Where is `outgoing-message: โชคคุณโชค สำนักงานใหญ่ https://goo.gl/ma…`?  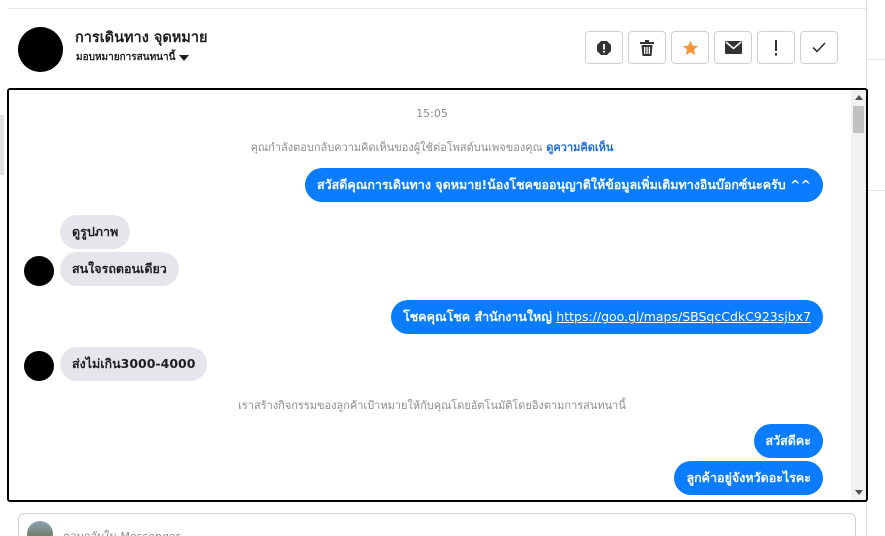
outgoing-message: โชคคุณโชค สำนักงานใหญ่ https://goo.gl/ma… is located at coordinates (607, 317).